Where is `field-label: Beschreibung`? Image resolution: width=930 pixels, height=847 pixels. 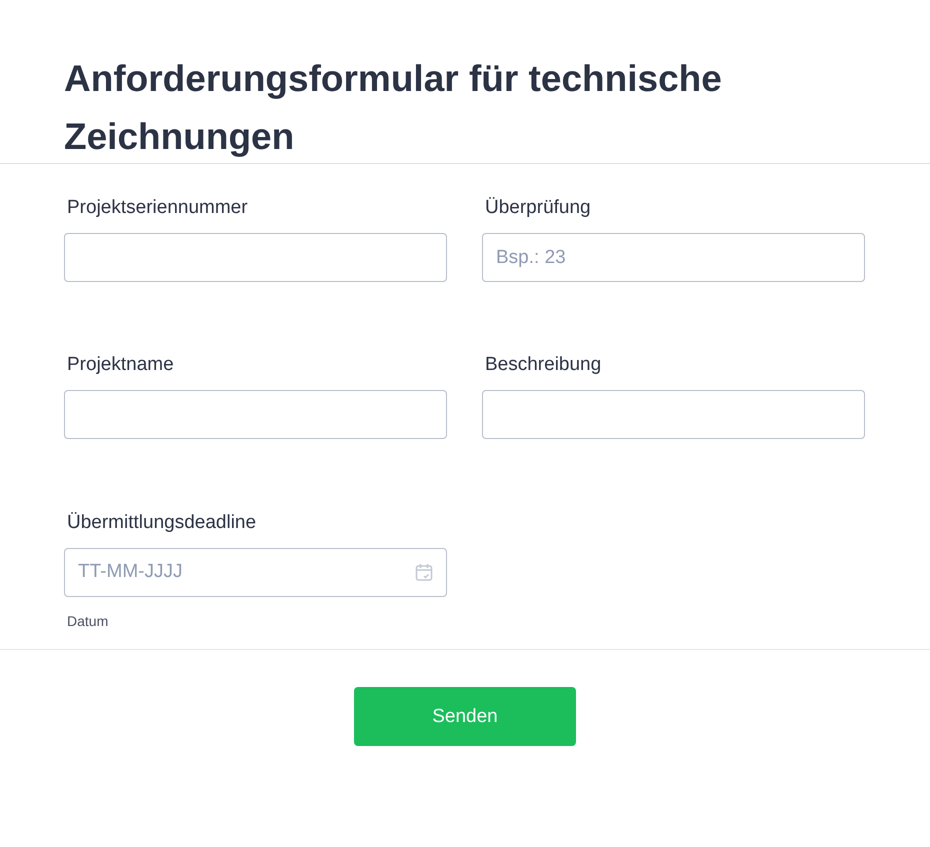 field-label: Beschreibung is located at coordinates (543, 365).